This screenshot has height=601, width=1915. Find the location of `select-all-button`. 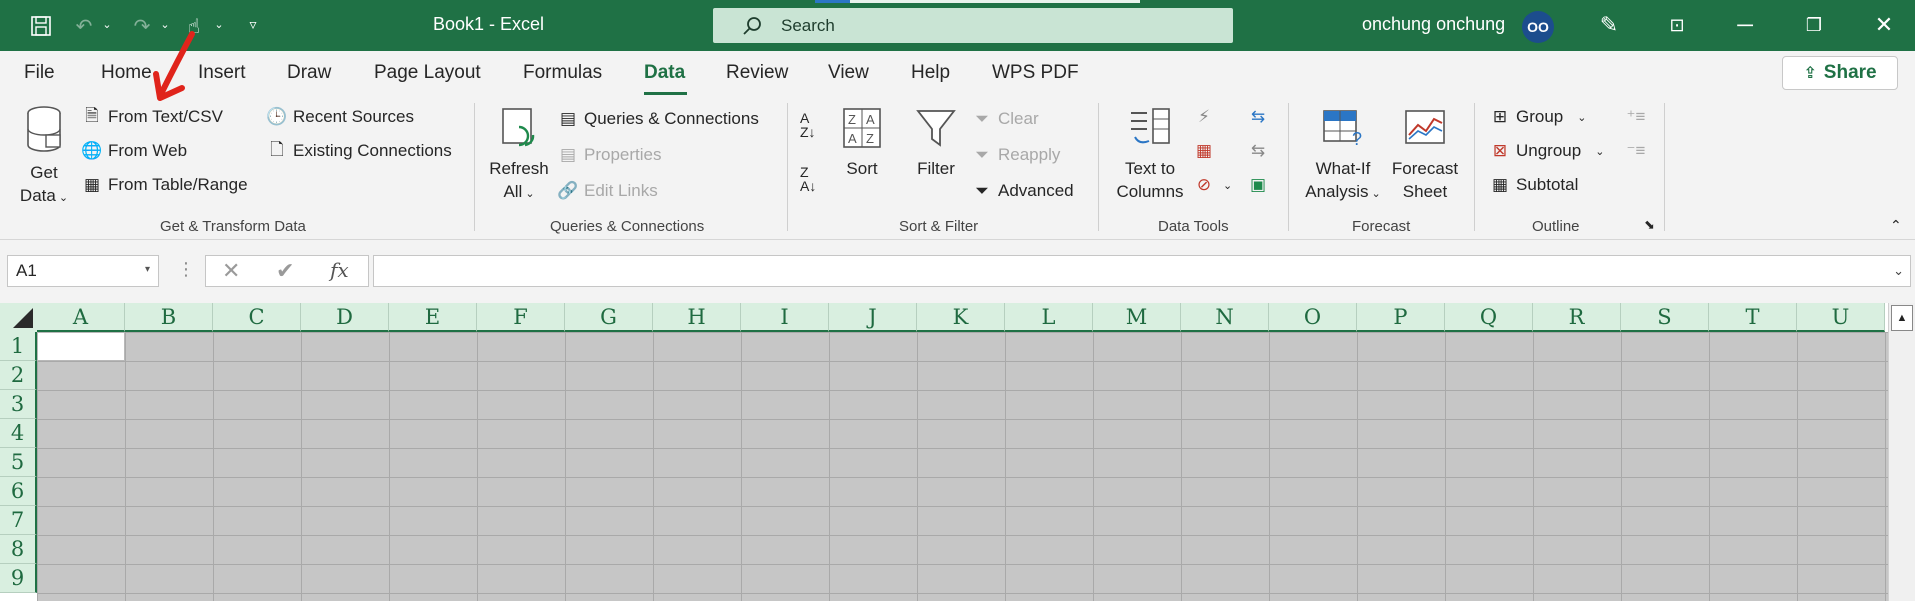

select-all-button is located at coordinates (18, 317).